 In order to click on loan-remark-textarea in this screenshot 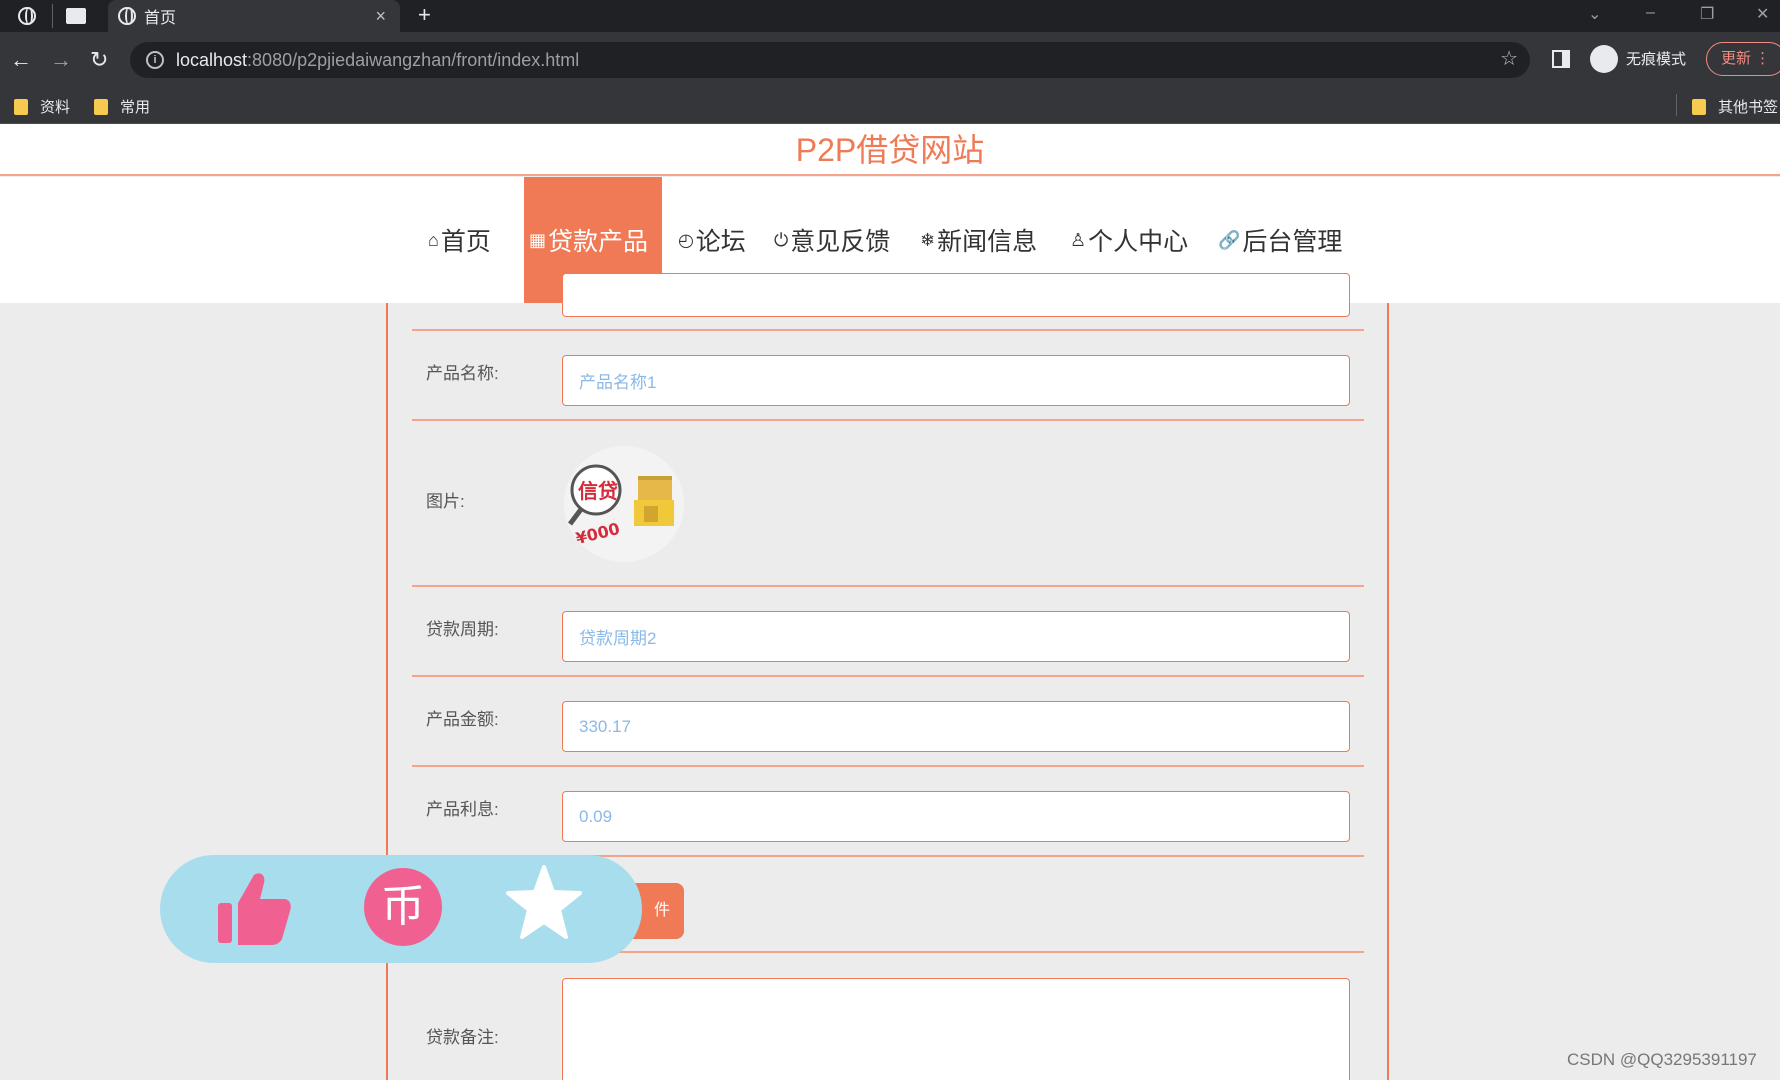, I will do `click(956, 1029)`.